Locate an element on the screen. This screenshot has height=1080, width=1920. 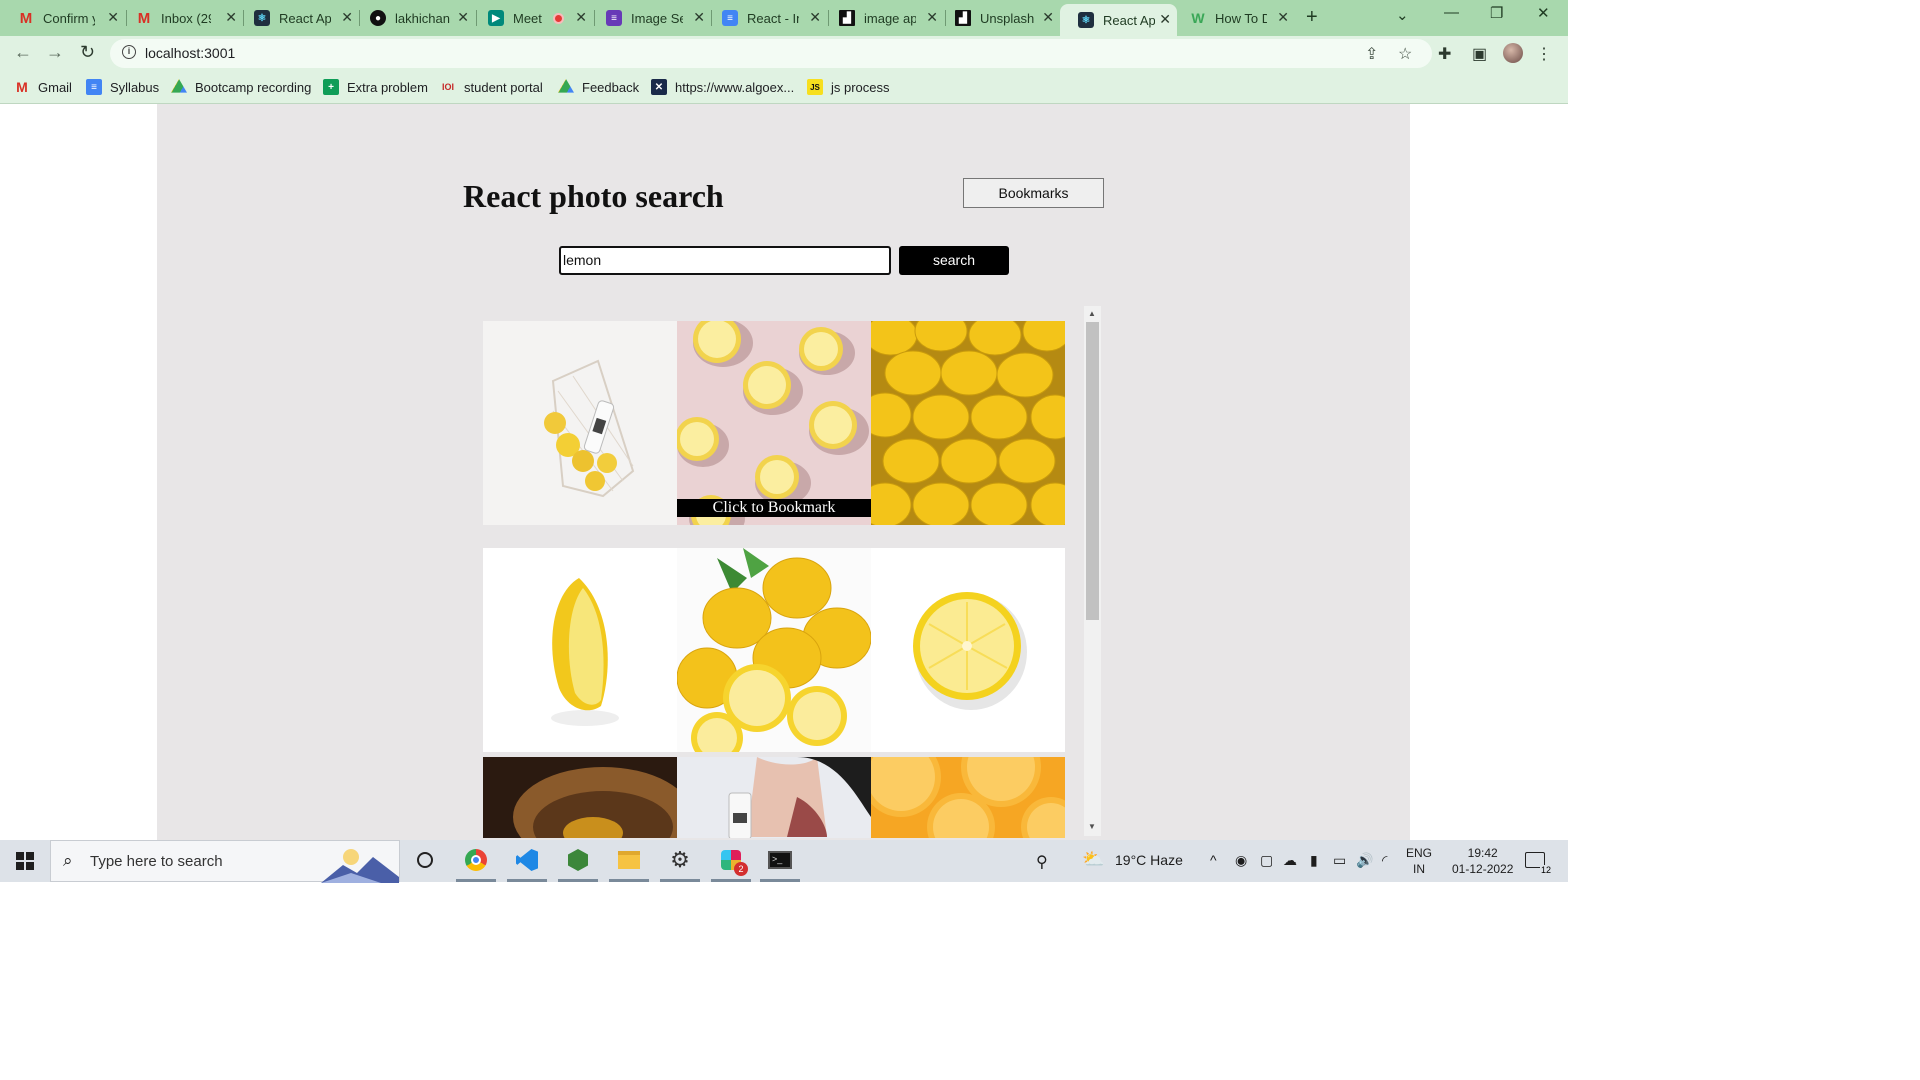
close-window-button: ✕ is located at coordinates (1543, 13).